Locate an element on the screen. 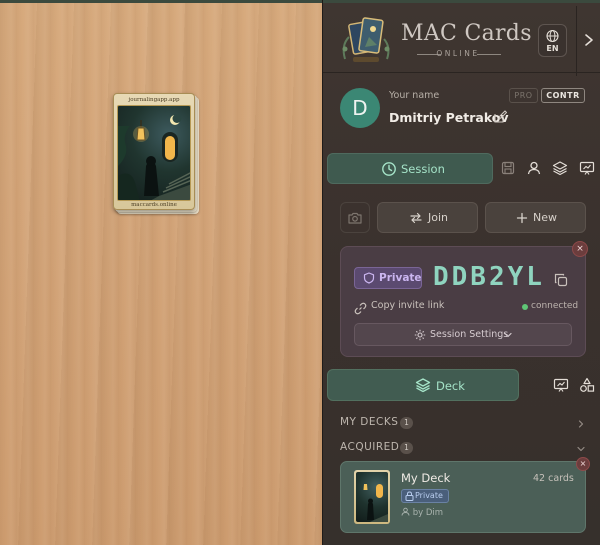 The width and height of the screenshot is (600, 545). tab-session-label: Session is located at coordinates (423, 169).